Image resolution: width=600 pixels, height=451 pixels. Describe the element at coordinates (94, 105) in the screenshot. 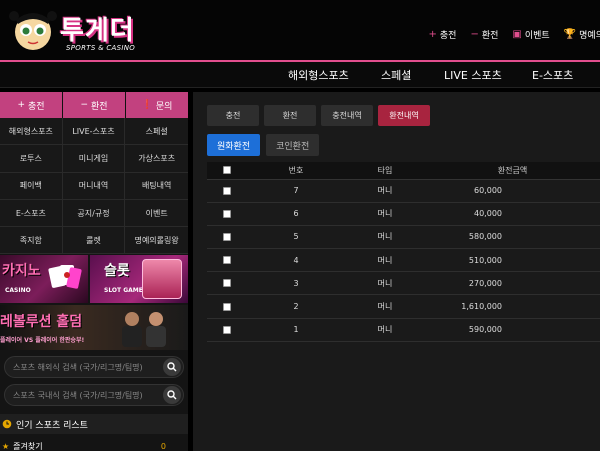

I see `withdraw-button: − 환전` at that location.